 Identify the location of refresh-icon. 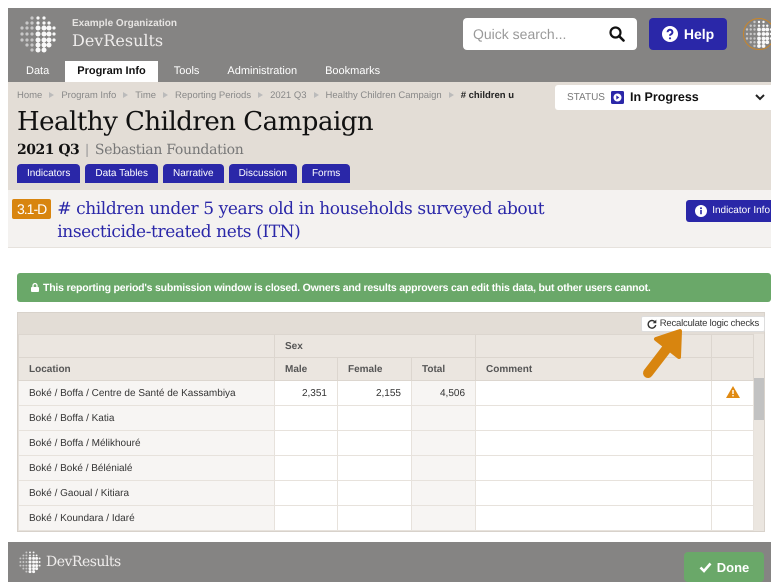
(651, 323).